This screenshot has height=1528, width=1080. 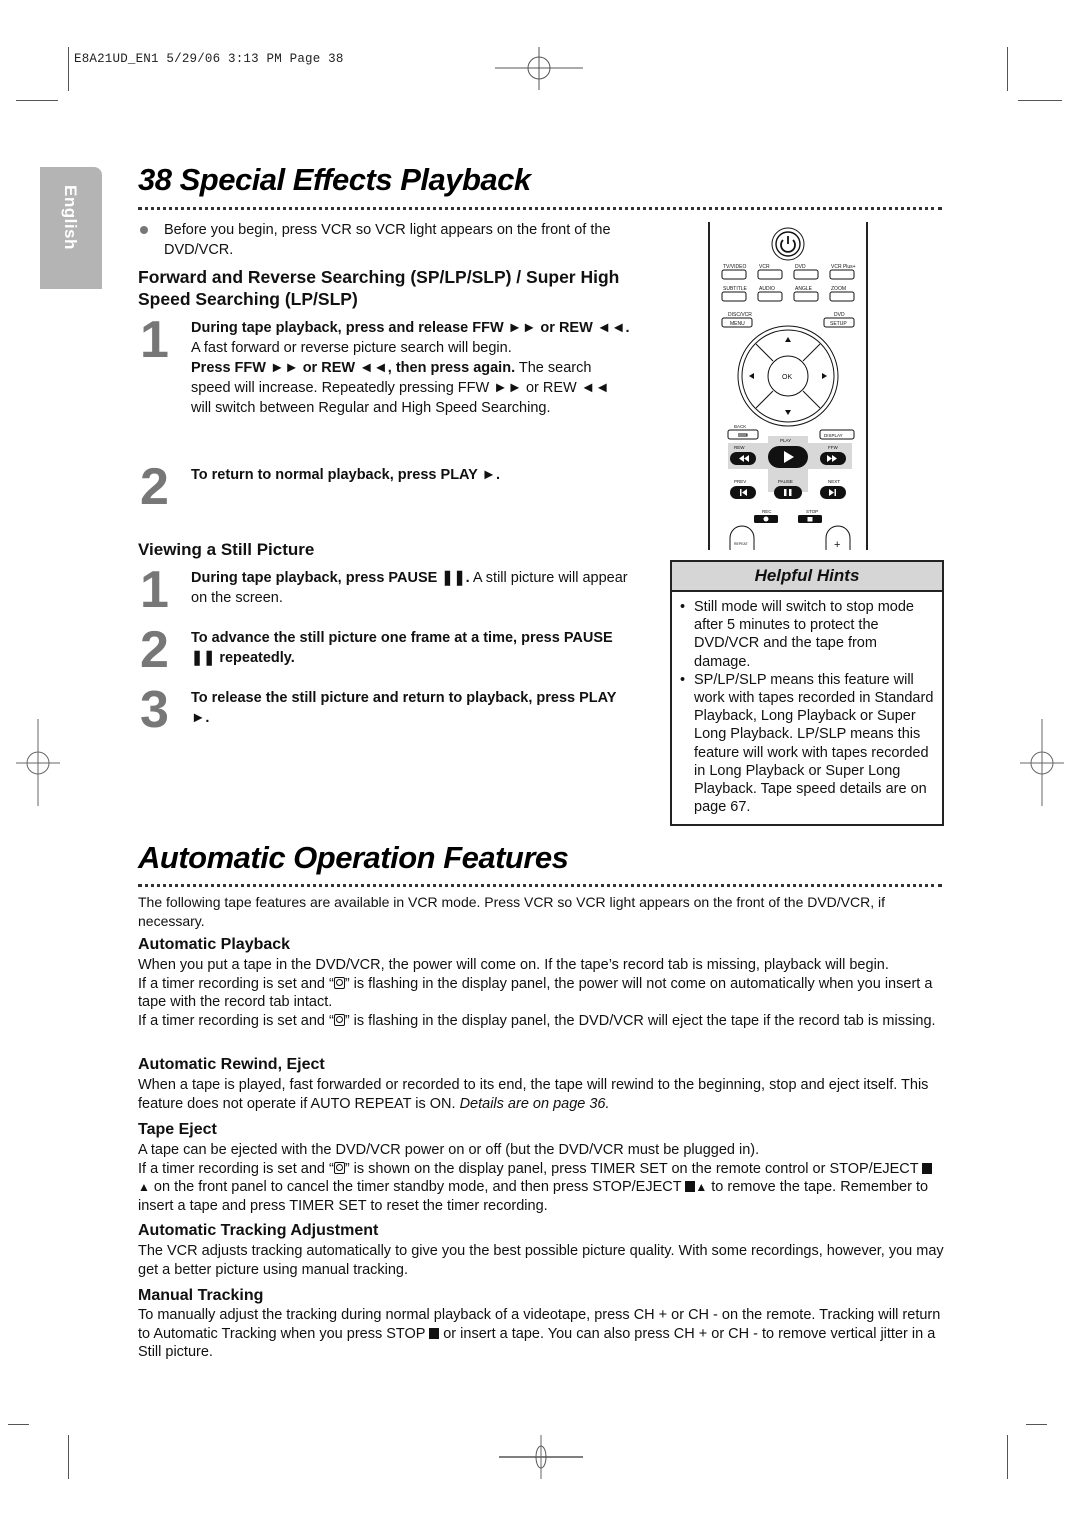 I want to click on bullet-icon, so click(x=144, y=230).